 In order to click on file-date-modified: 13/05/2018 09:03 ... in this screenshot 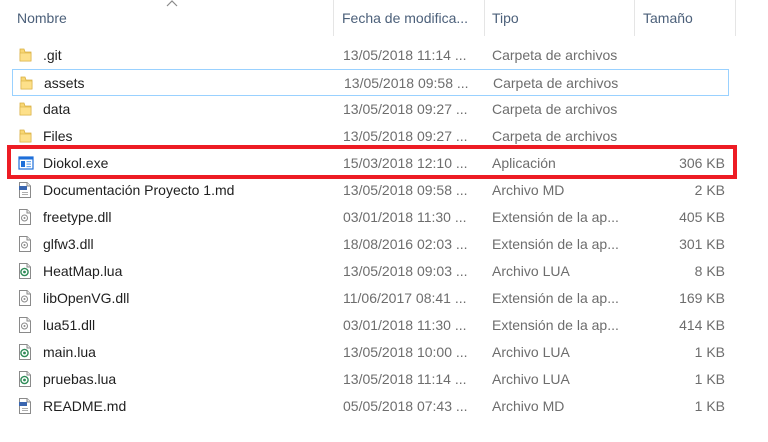, I will do `click(405, 271)`.